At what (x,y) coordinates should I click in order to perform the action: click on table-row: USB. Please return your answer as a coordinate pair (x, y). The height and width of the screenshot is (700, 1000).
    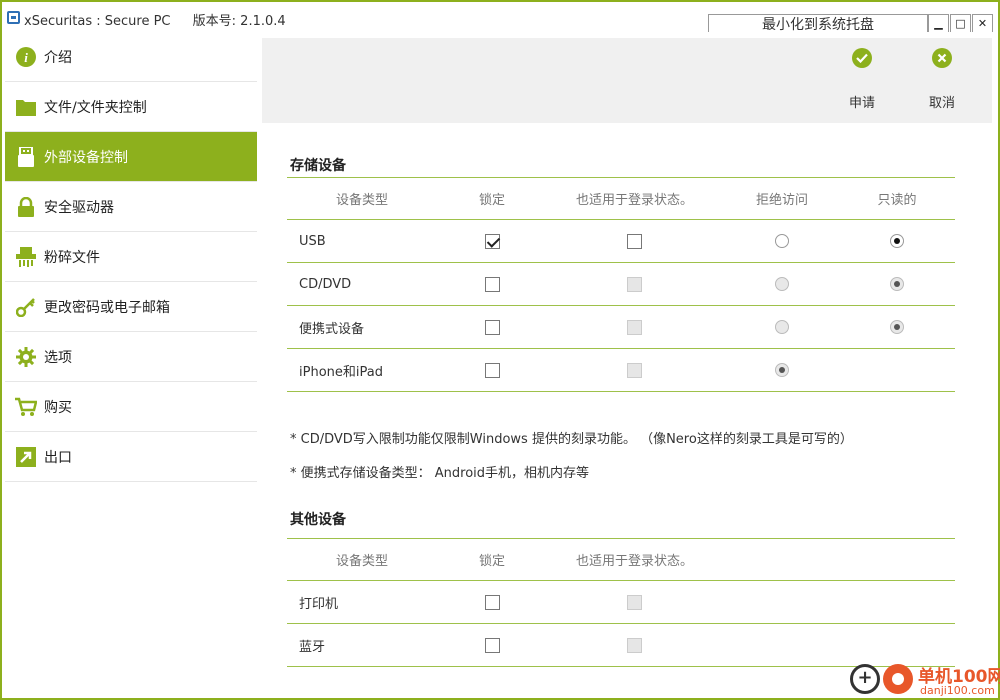
    Looking at the image, I should click on (621, 241).